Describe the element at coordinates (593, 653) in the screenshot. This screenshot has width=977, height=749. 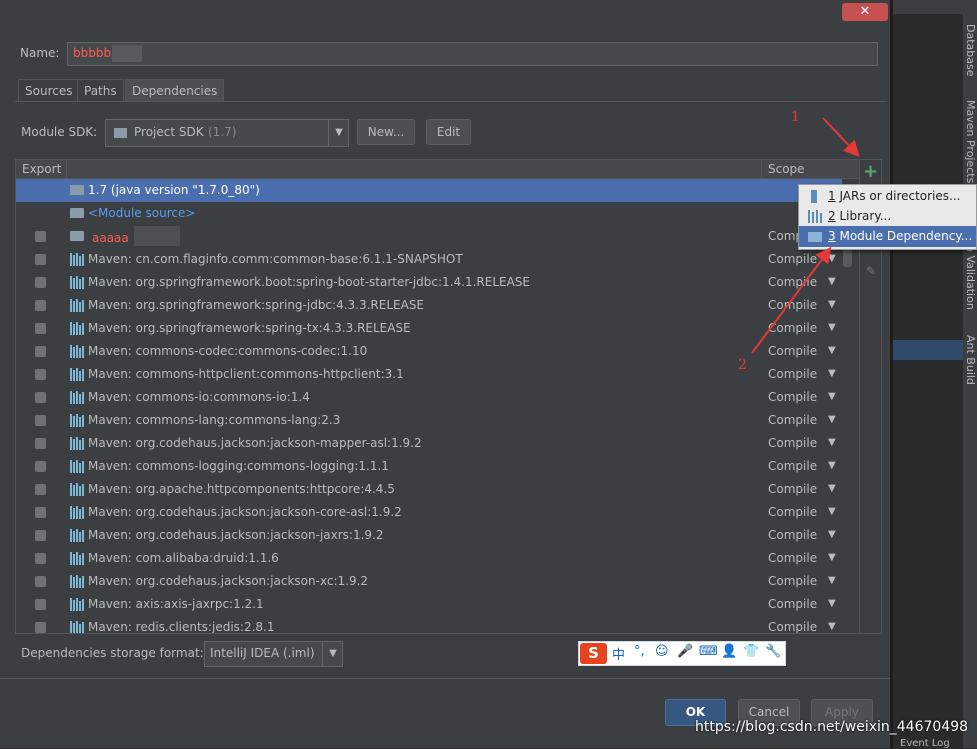
I see `sogou-logo-icon: S` at that location.